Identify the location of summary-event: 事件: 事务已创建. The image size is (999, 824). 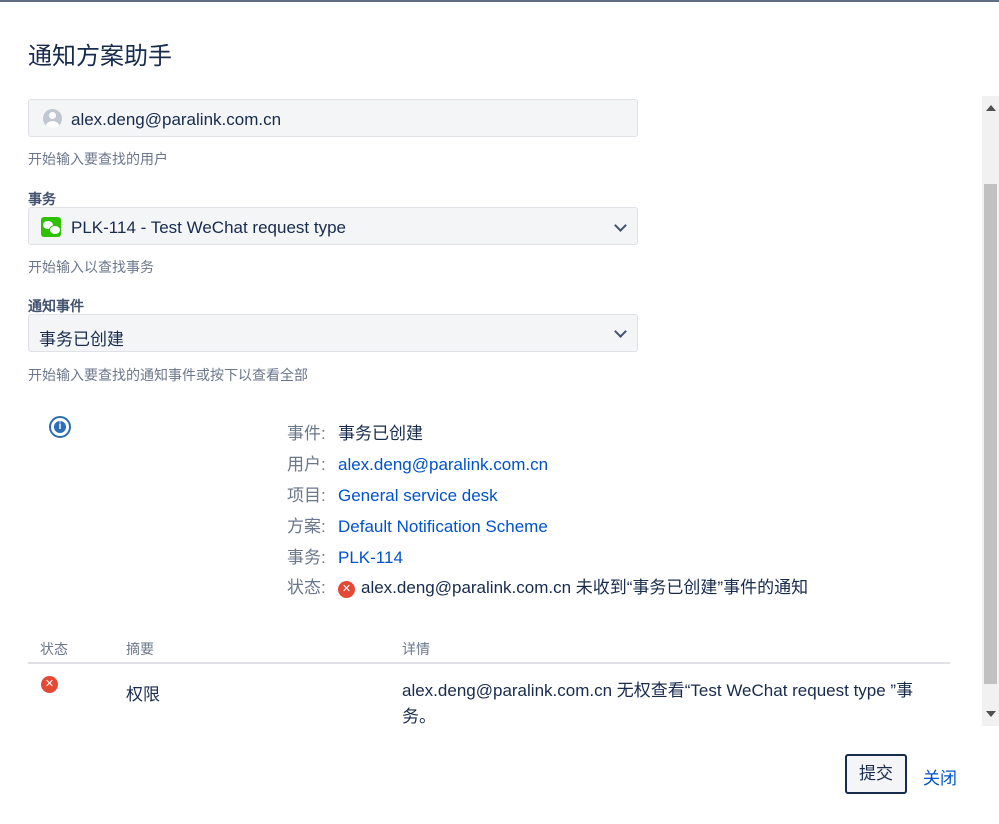
(355, 433).